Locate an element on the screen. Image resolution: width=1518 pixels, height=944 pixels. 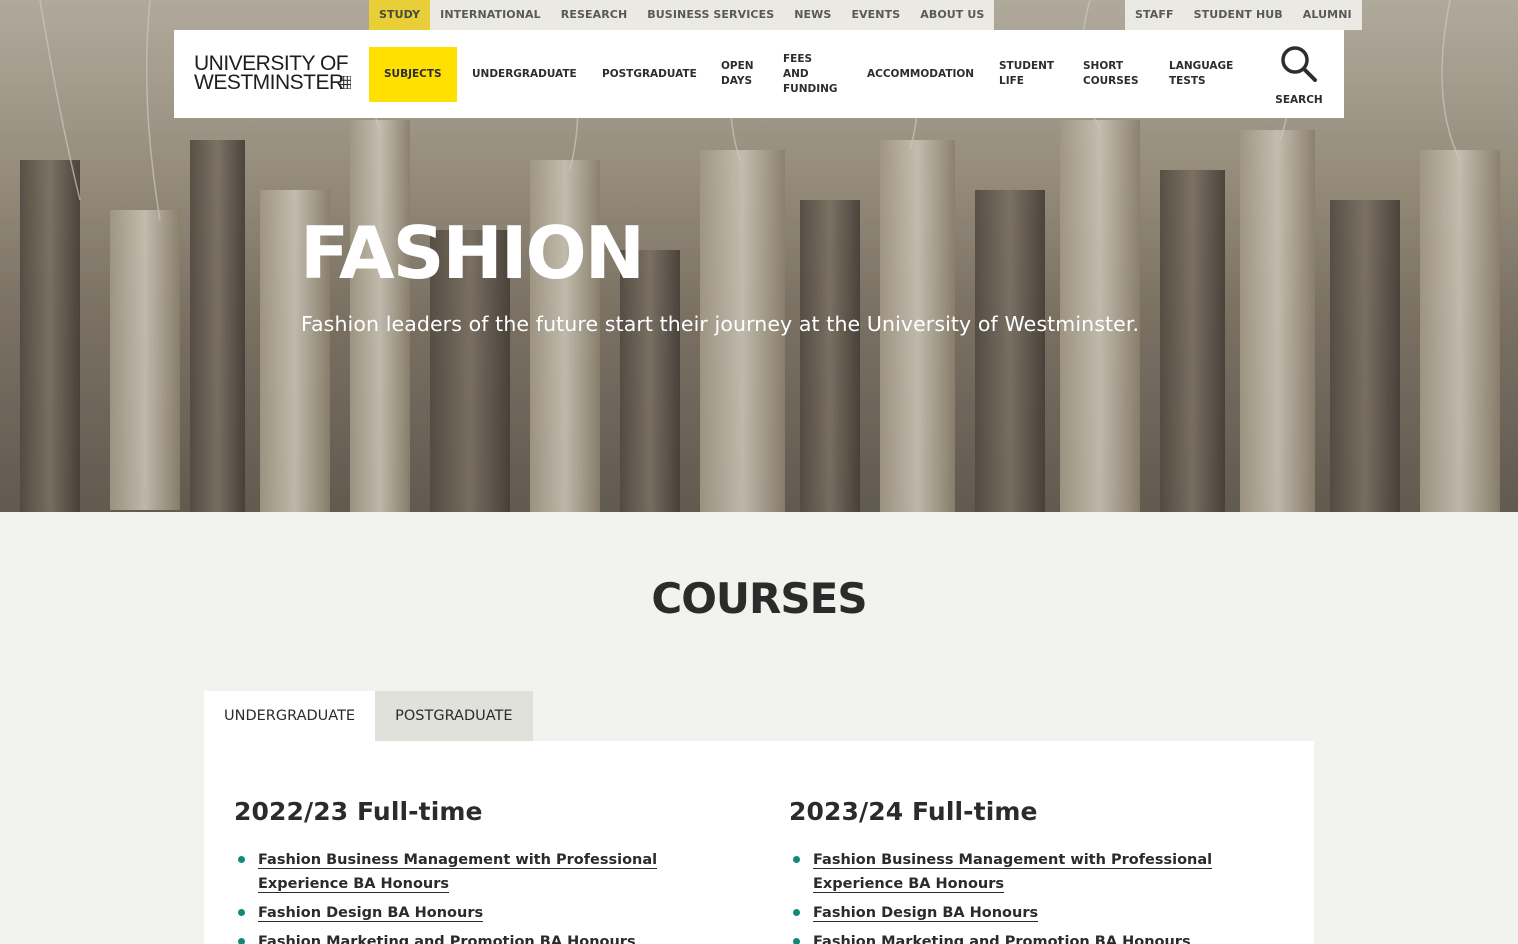
utility-nav-right: STAFF STUDENT HUB ALUMNI is located at coordinates (1243, 15).